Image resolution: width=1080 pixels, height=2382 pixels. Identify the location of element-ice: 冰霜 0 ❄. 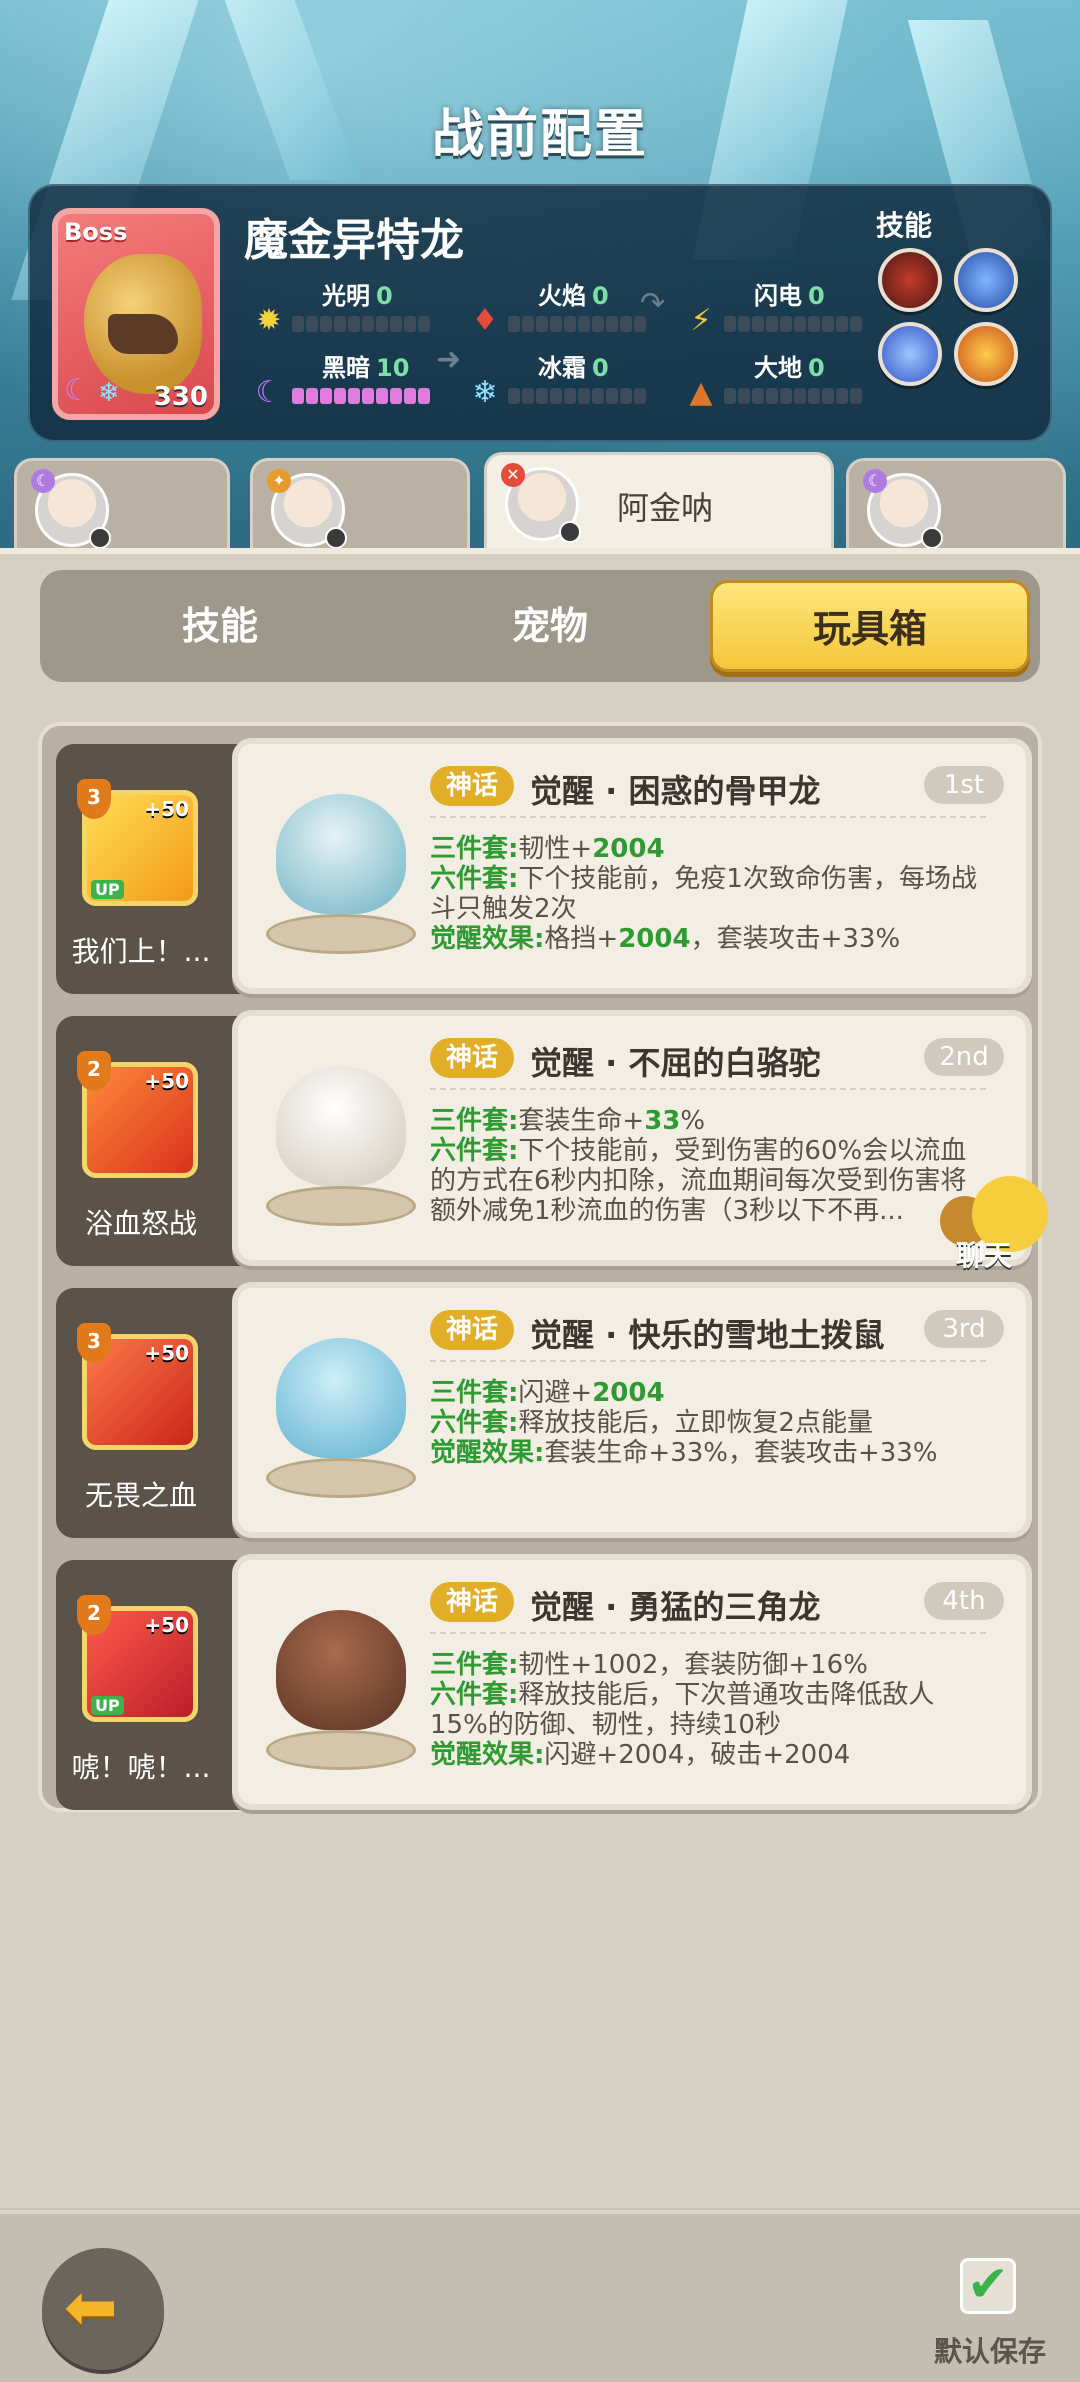
(583, 381).